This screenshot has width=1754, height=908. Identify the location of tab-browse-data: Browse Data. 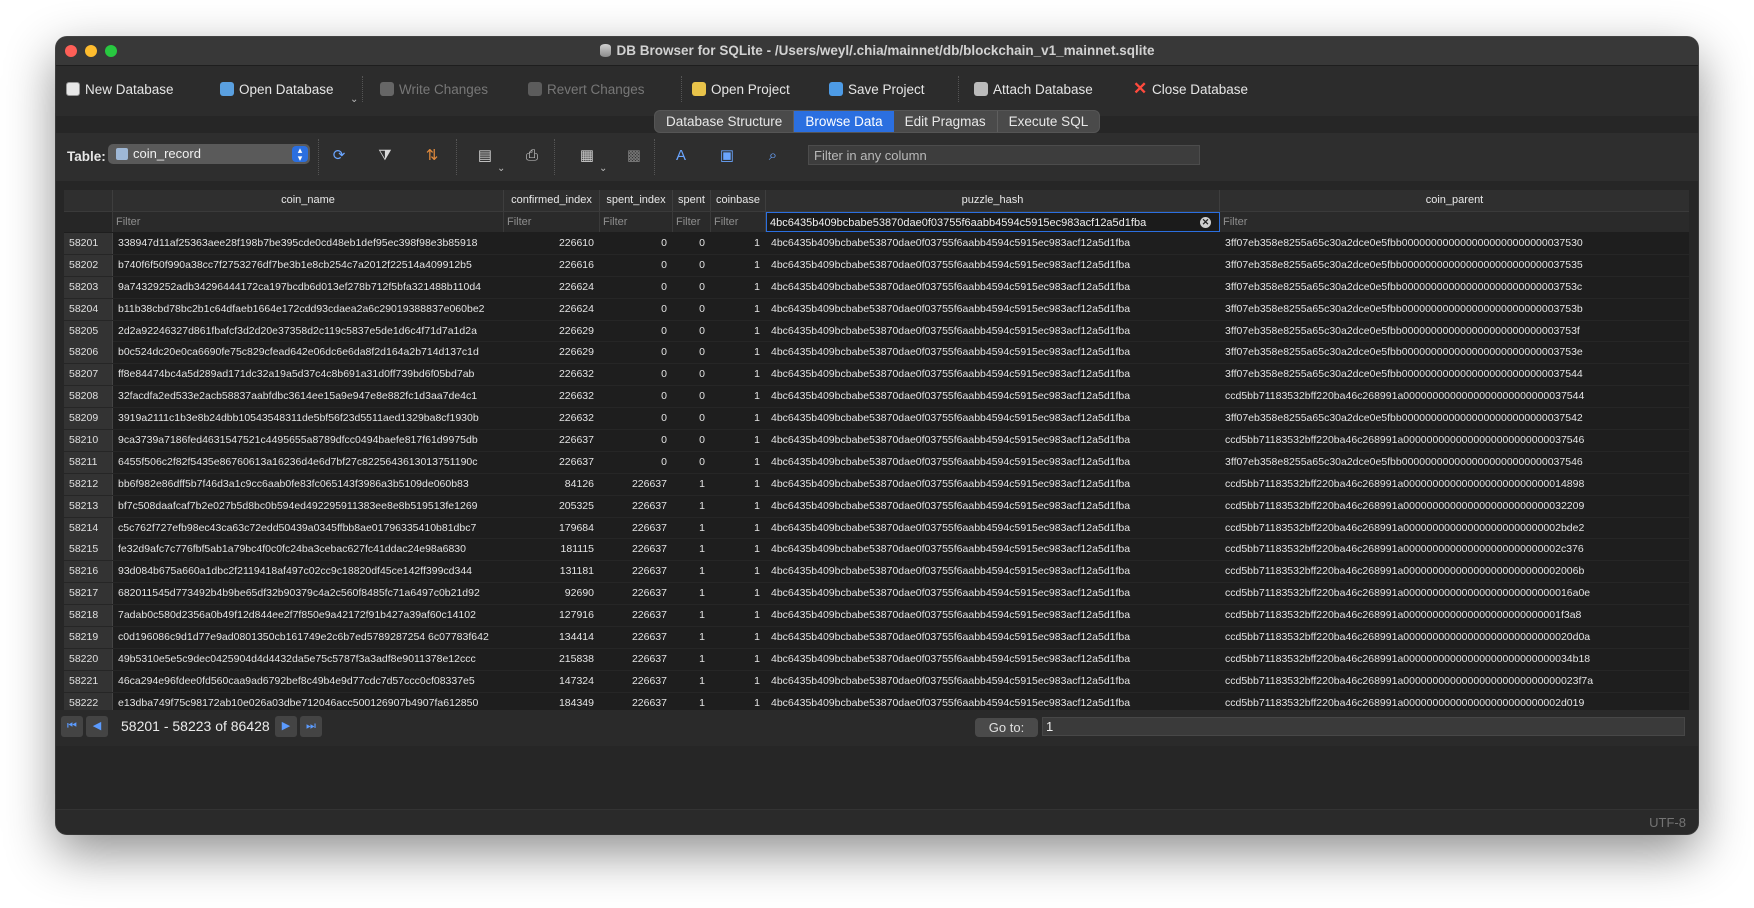
(844, 121).